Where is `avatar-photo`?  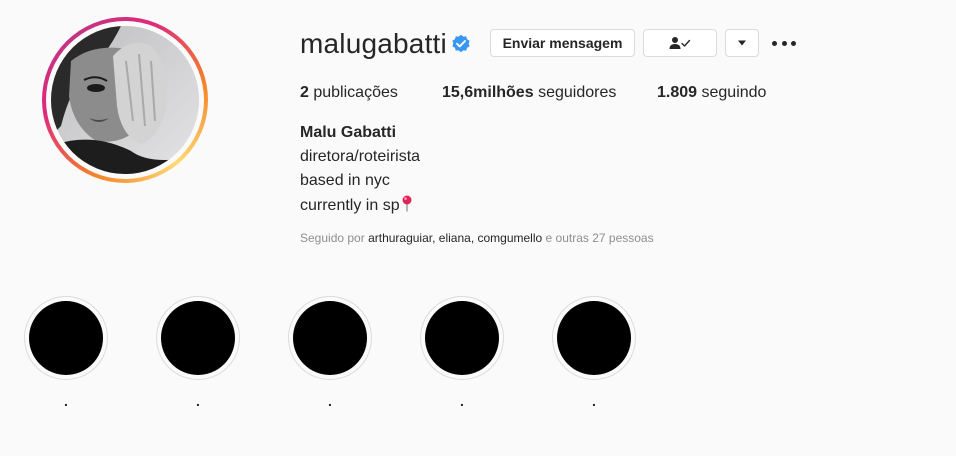 avatar-photo is located at coordinates (125, 100).